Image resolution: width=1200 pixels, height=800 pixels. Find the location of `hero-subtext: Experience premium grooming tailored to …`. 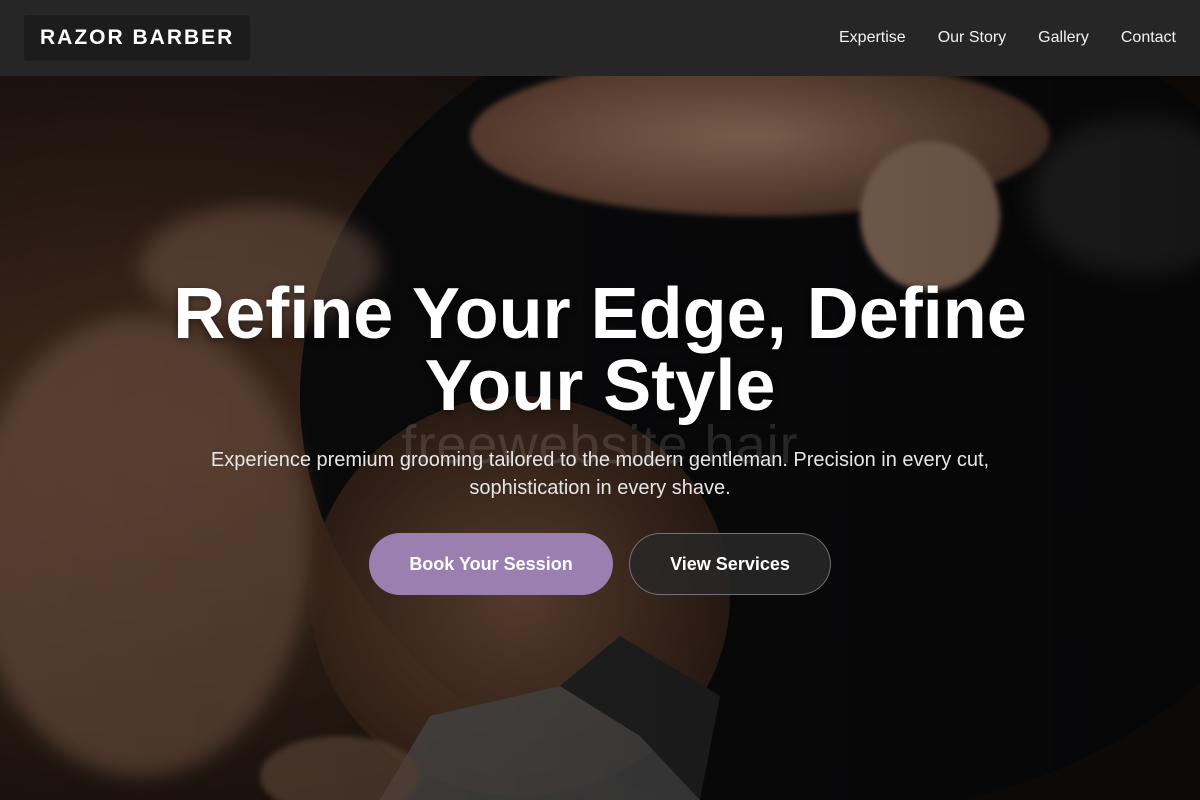

hero-subtext: Experience premium grooming tailored to … is located at coordinates (600, 474).